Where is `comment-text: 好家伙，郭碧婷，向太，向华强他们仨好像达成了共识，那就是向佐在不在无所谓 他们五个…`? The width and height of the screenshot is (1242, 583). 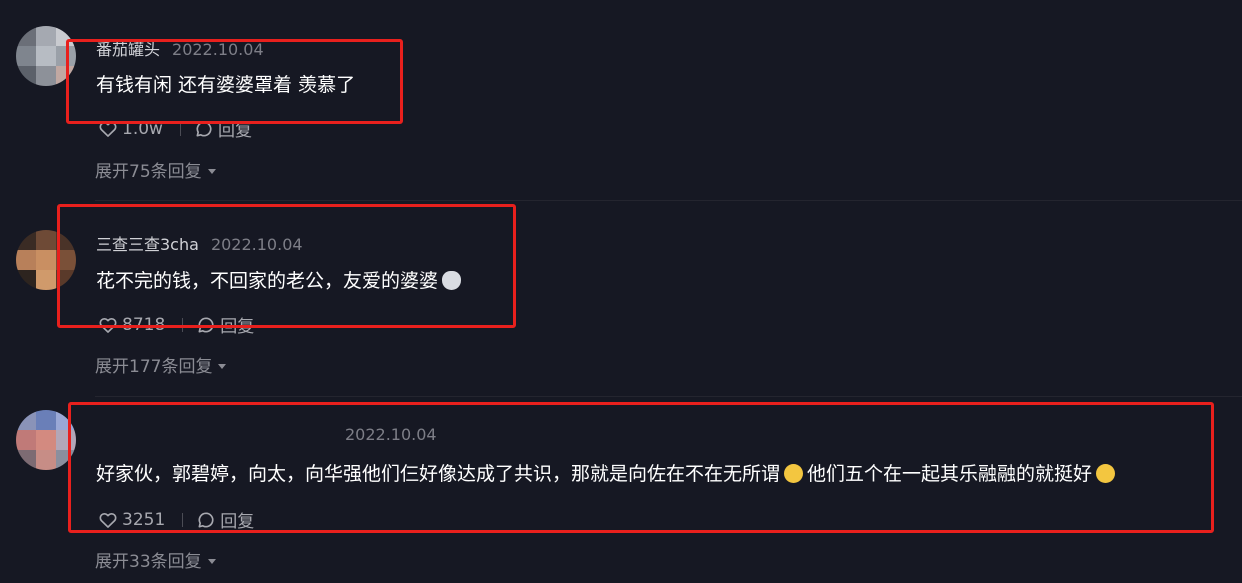 comment-text: 好家伙，郭碧婷，向太，向华强他们仨好像达成了共识，那就是向佐在不在无所谓 他们五个… is located at coordinates (607, 472).